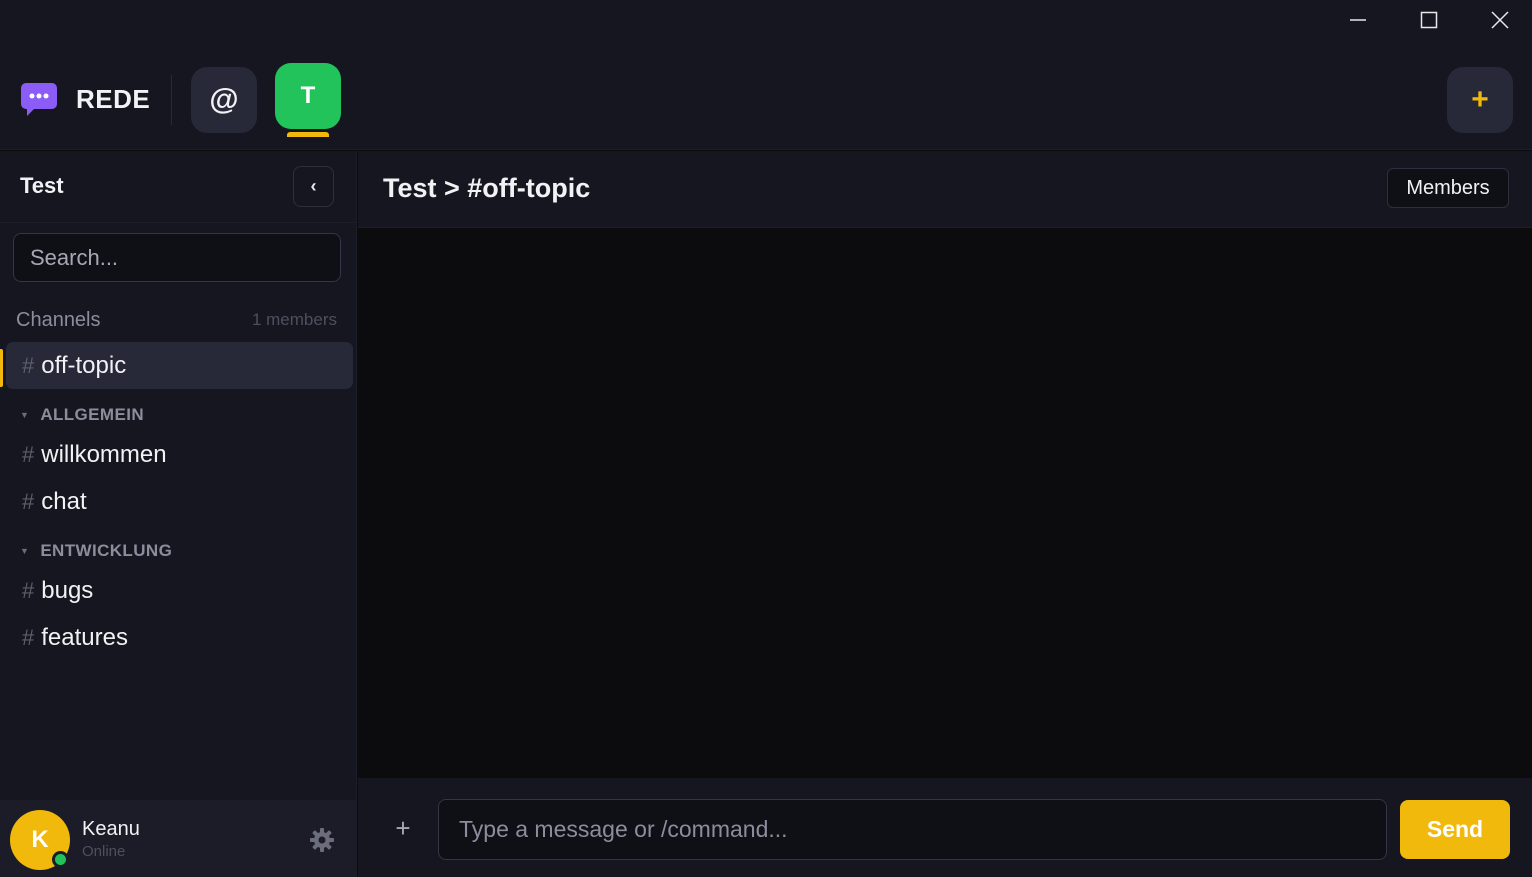 The height and width of the screenshot is (877, 1532). What do you see at coordinates (39, 99) in the screenshot?
I see `chat-bubble-icon` at bounding box center [39, 99].